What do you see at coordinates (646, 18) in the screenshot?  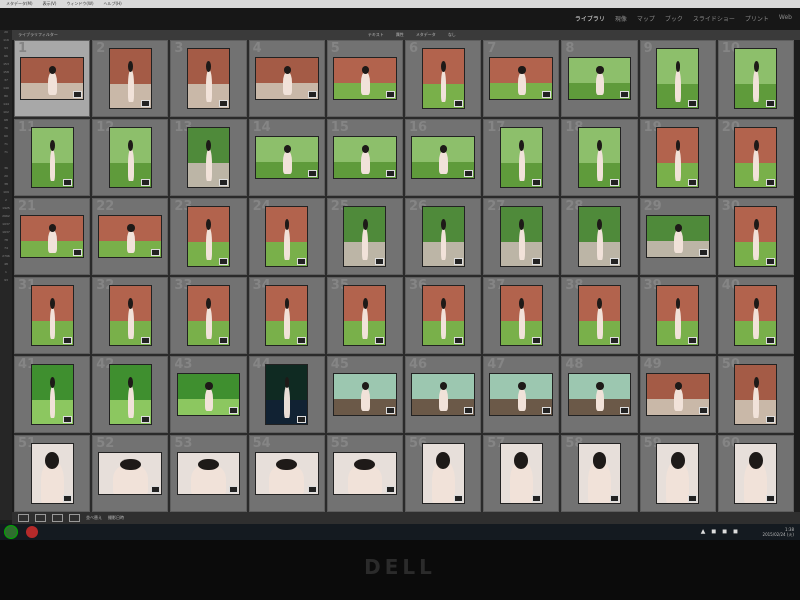 I see `module-tab: マップ` at bounding box center [646, 18].